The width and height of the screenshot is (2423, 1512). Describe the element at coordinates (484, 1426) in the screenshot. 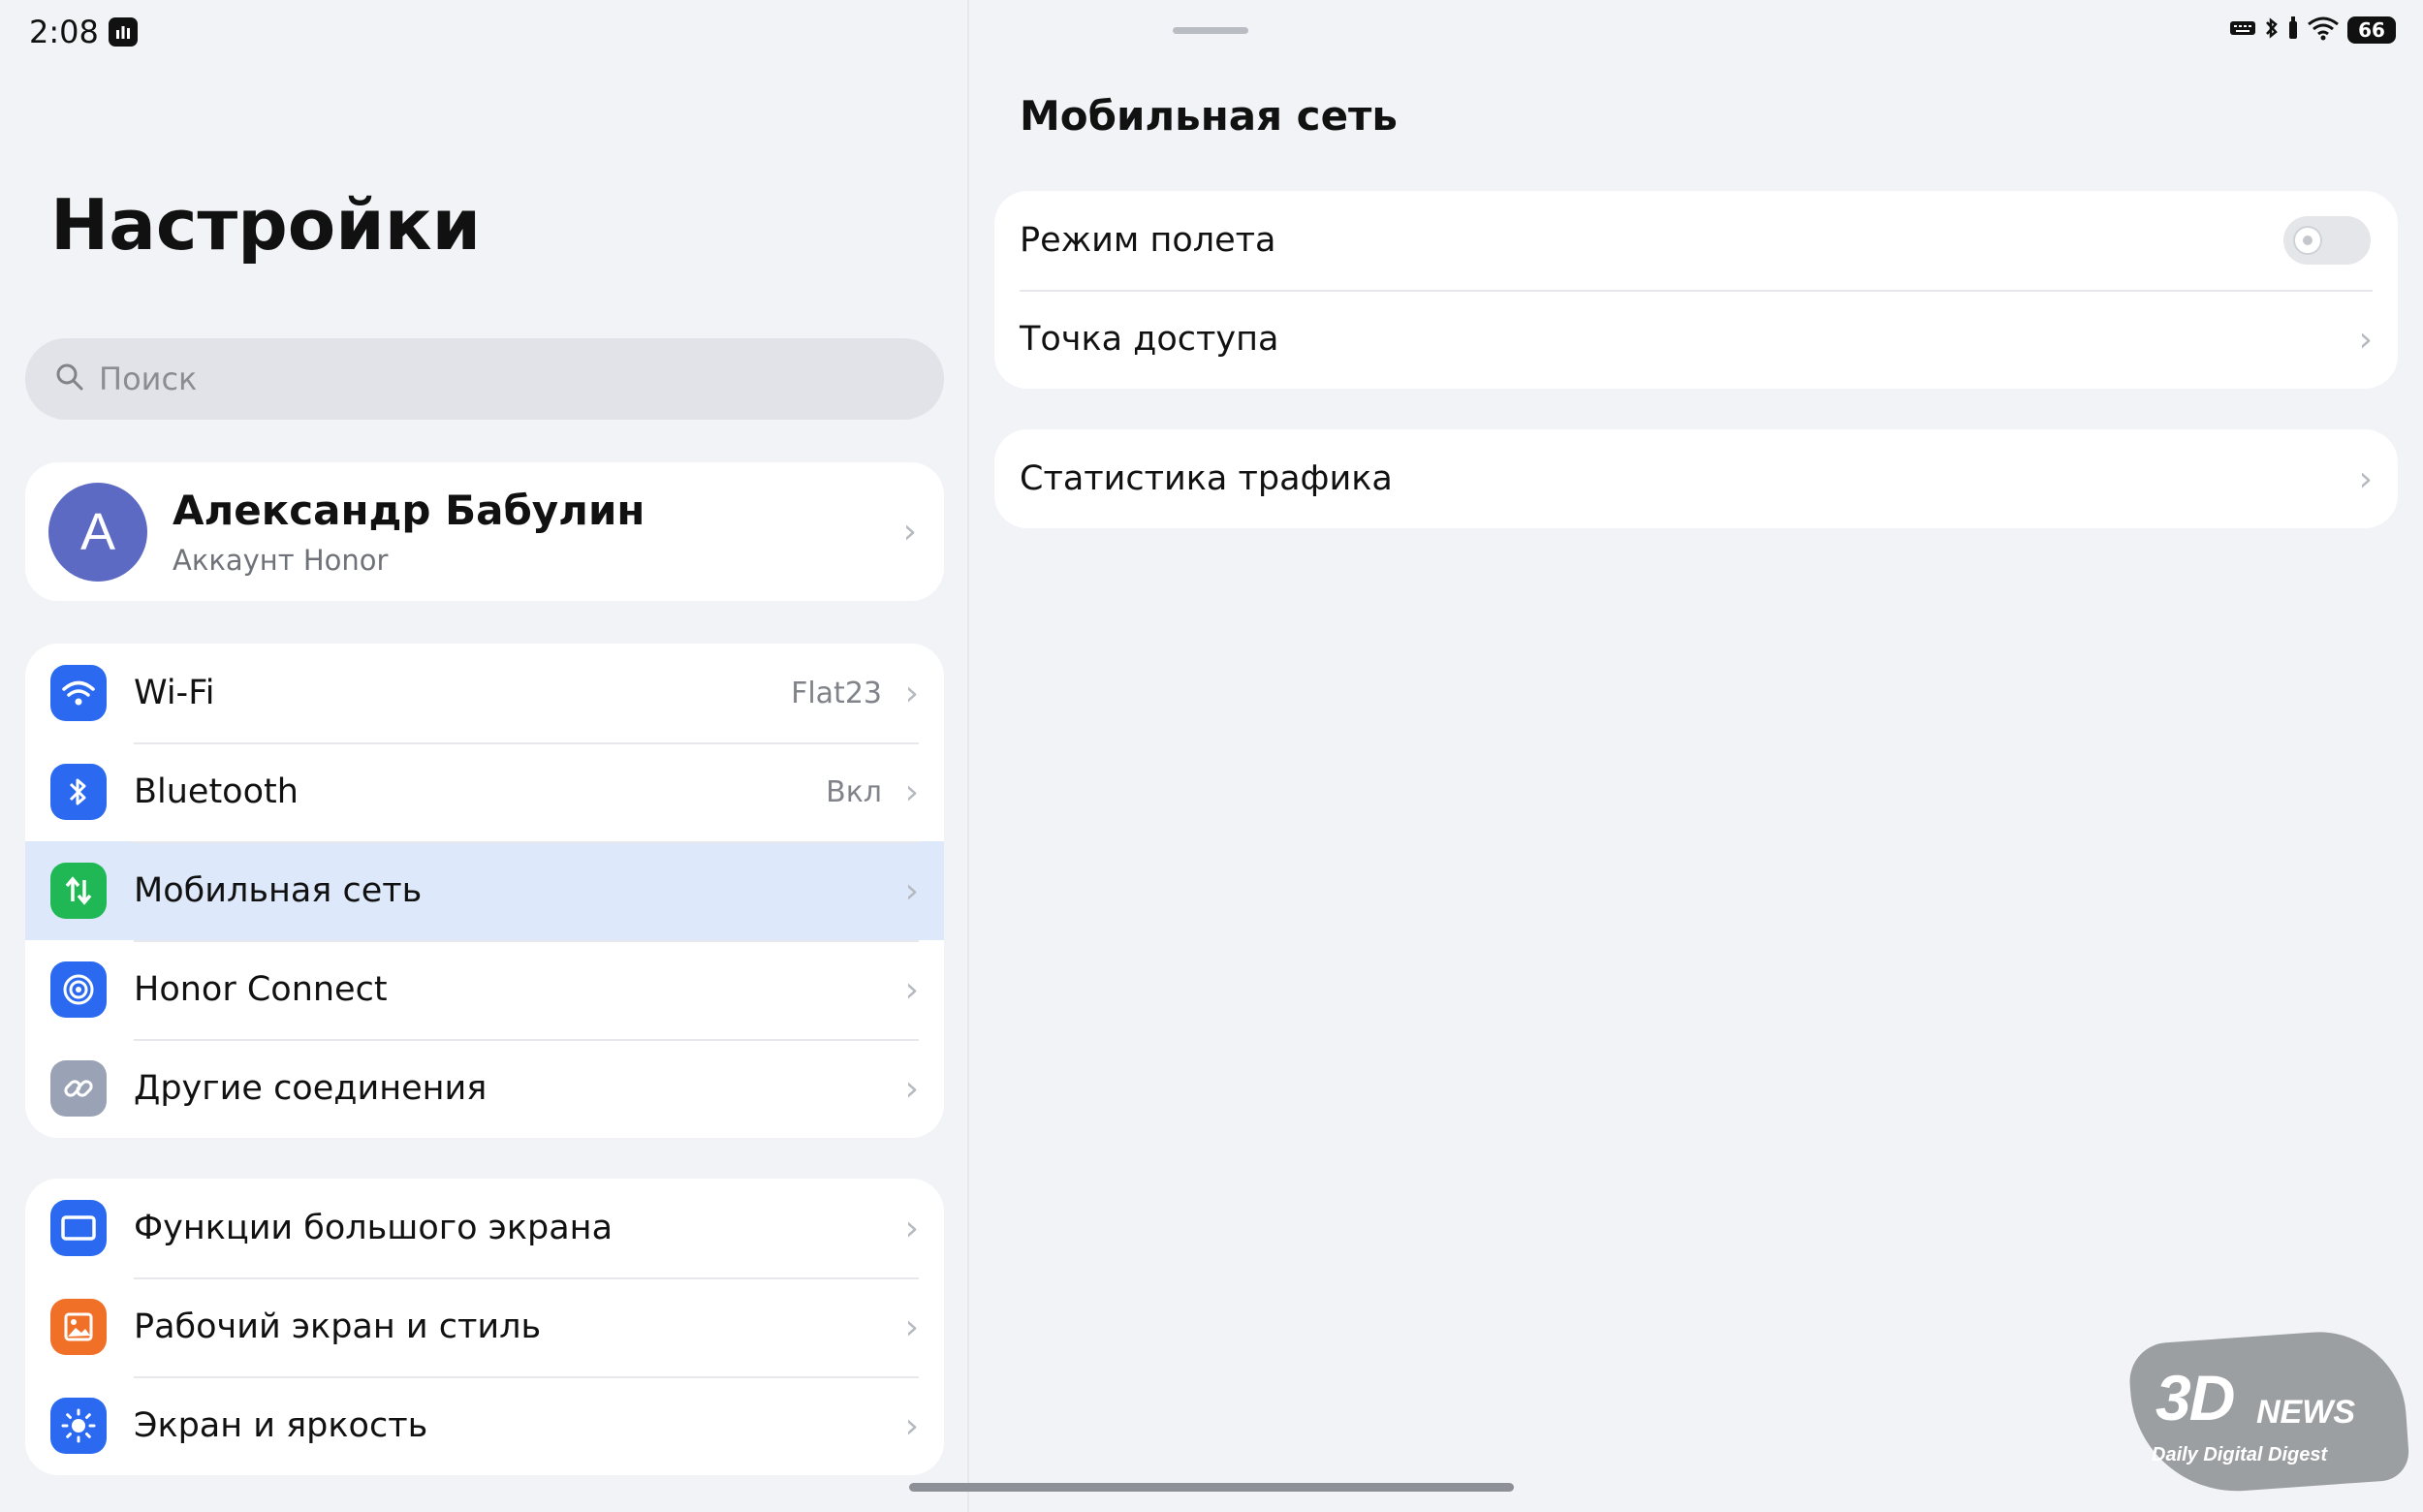

I see `sidebar-item-display-brightness: Экран и яркость ›` at that location.